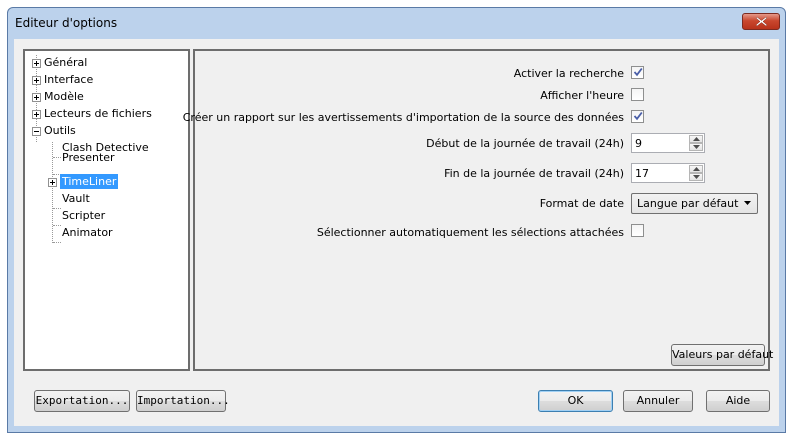  What do you see at coordinates (105, 130) in the screenshot?
I see `tree-item-outils: Outils` at bounding box center [105, 130].